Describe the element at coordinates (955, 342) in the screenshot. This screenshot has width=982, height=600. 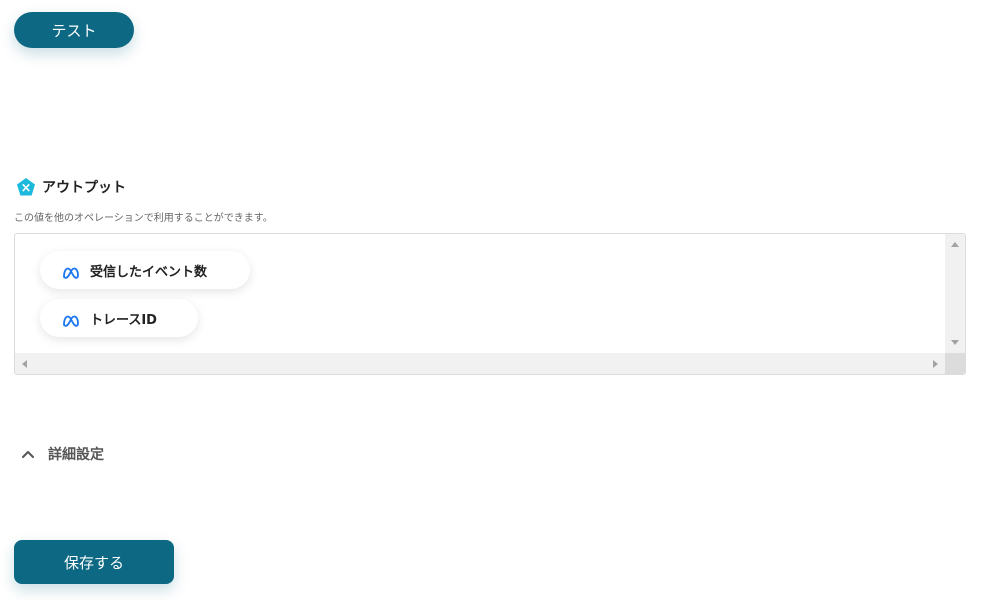
I see `scroll-down-arrow-icon` at that location.